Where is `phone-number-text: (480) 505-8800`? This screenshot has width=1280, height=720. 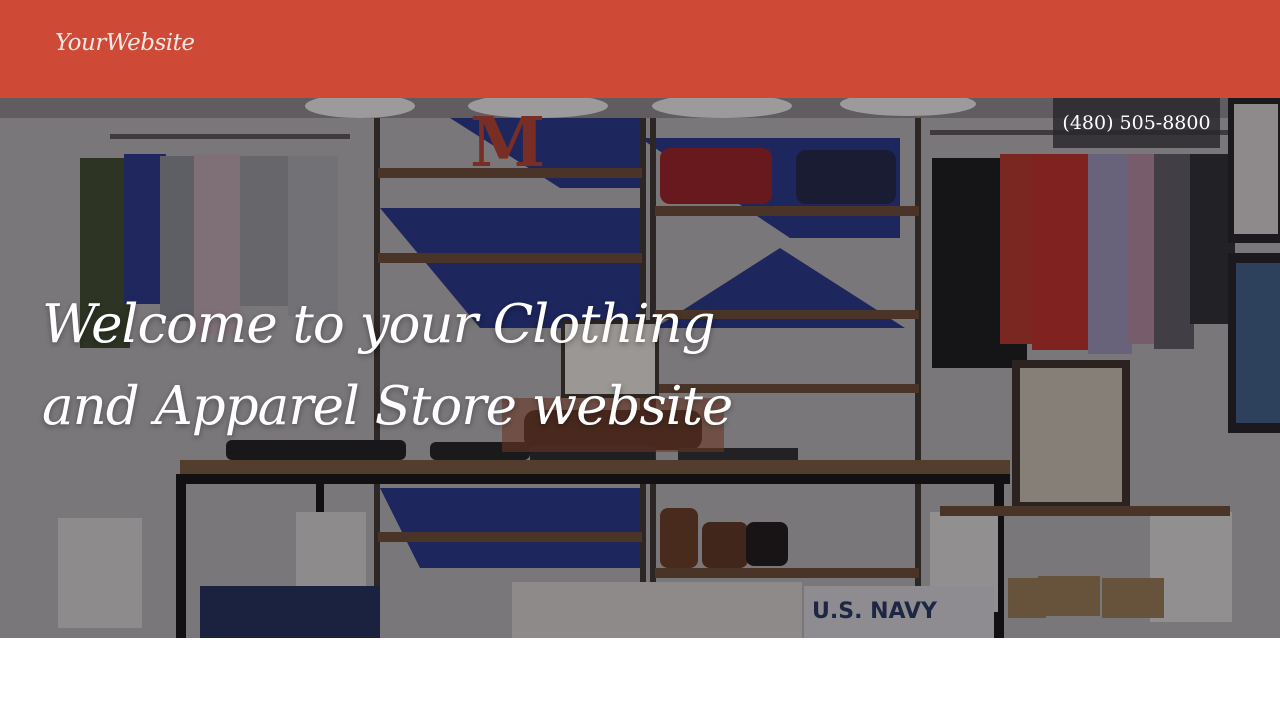
phone-number-text: (480) 505-8800 is located at coordinates (1136, 123).